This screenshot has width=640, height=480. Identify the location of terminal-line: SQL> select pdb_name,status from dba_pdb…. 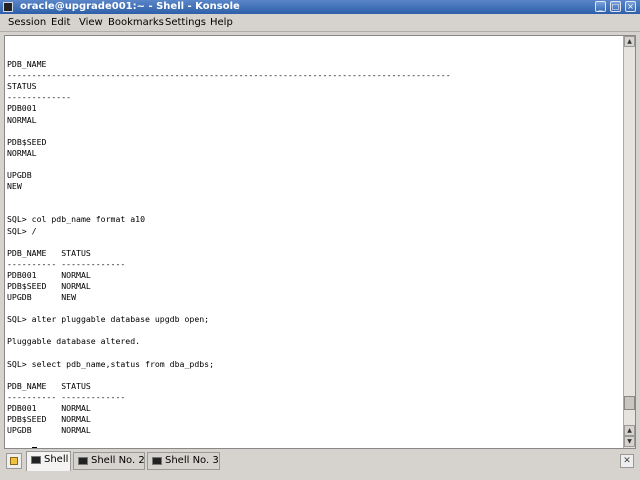
(111, 363).